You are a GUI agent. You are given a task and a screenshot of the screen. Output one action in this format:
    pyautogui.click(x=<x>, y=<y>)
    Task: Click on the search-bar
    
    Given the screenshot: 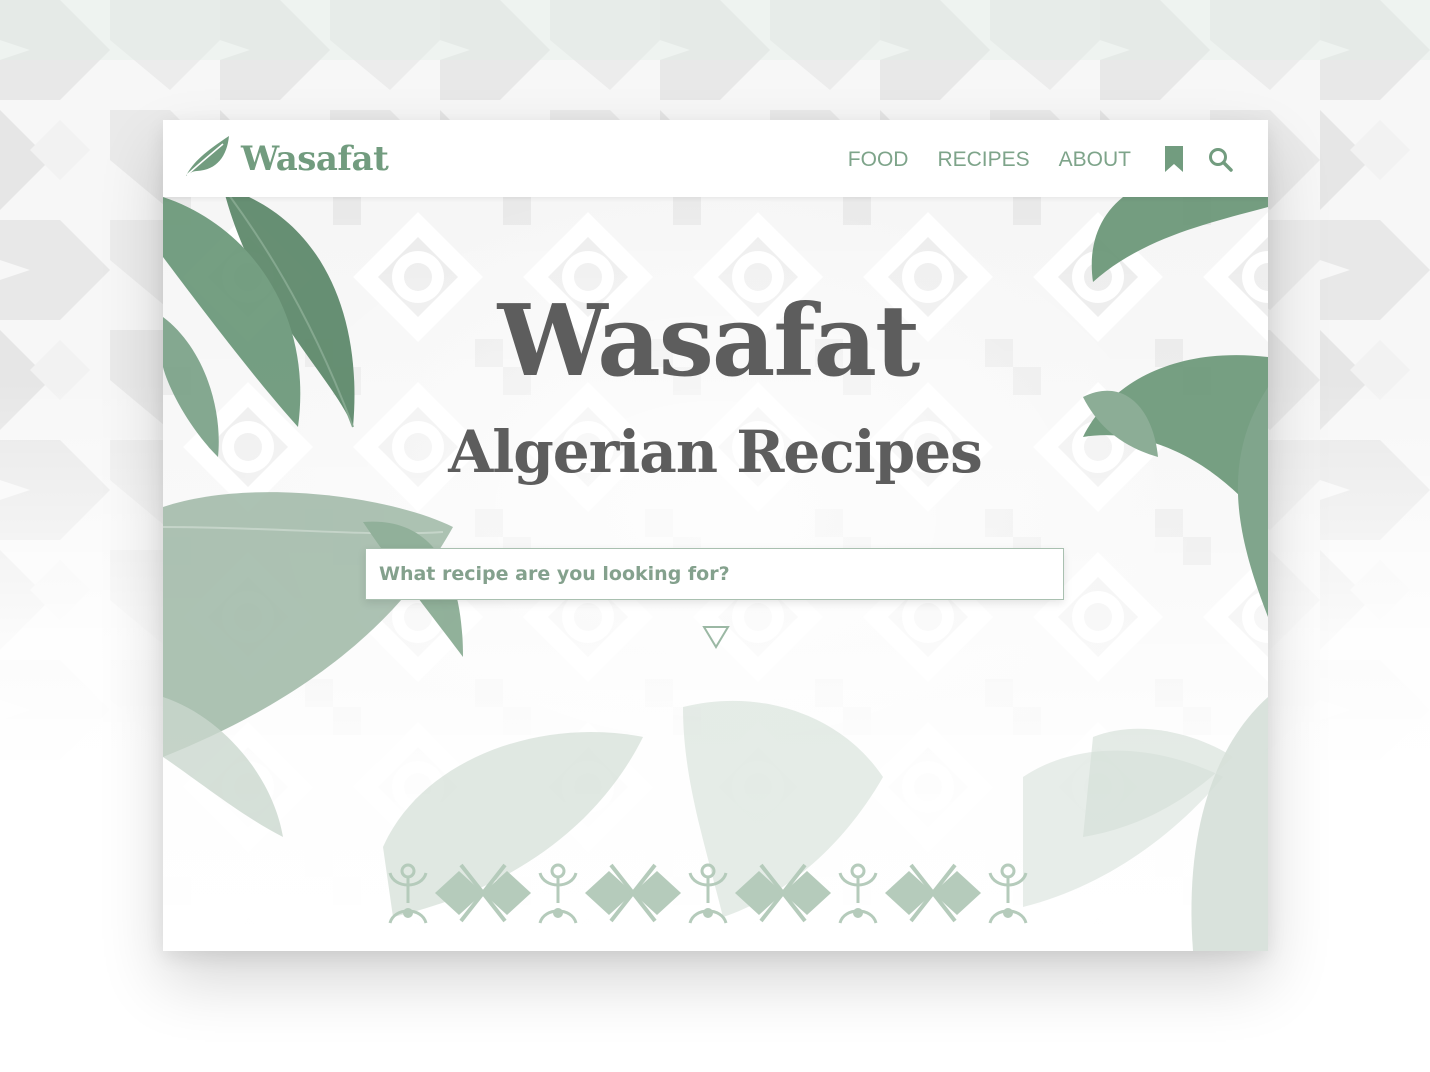 What is the action you would take?
    pyautogui.click(x=714, y=574)
    